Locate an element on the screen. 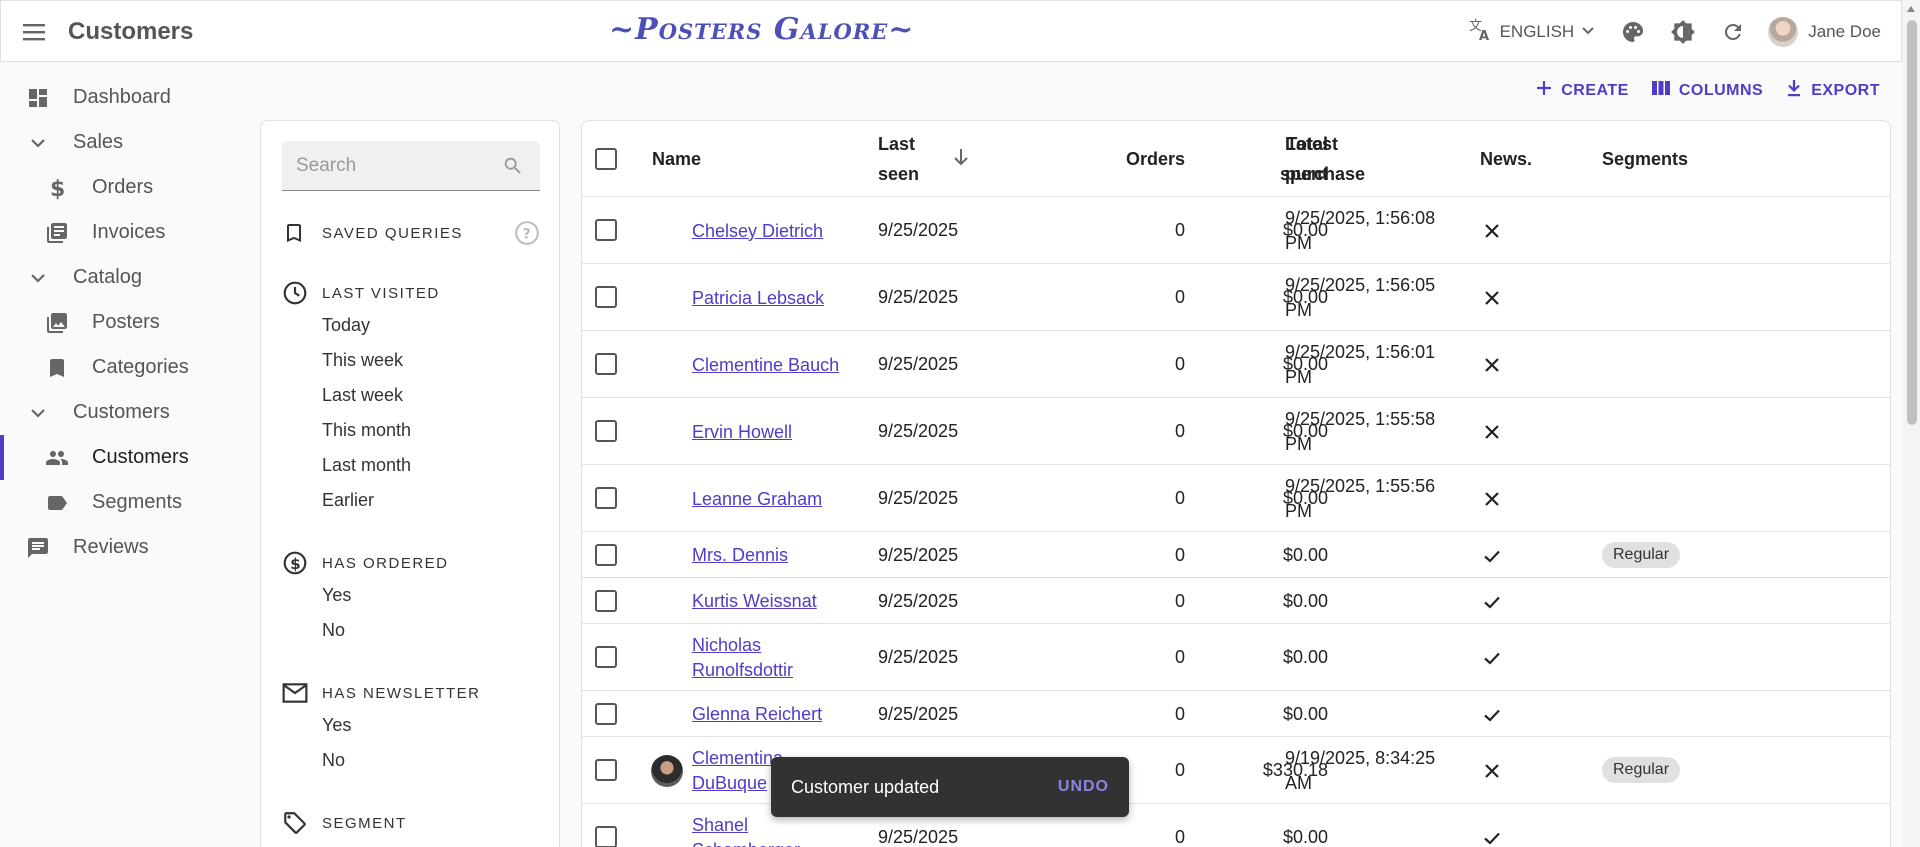  name-line: Clementine Bauch is located at coordinates (765, 365).